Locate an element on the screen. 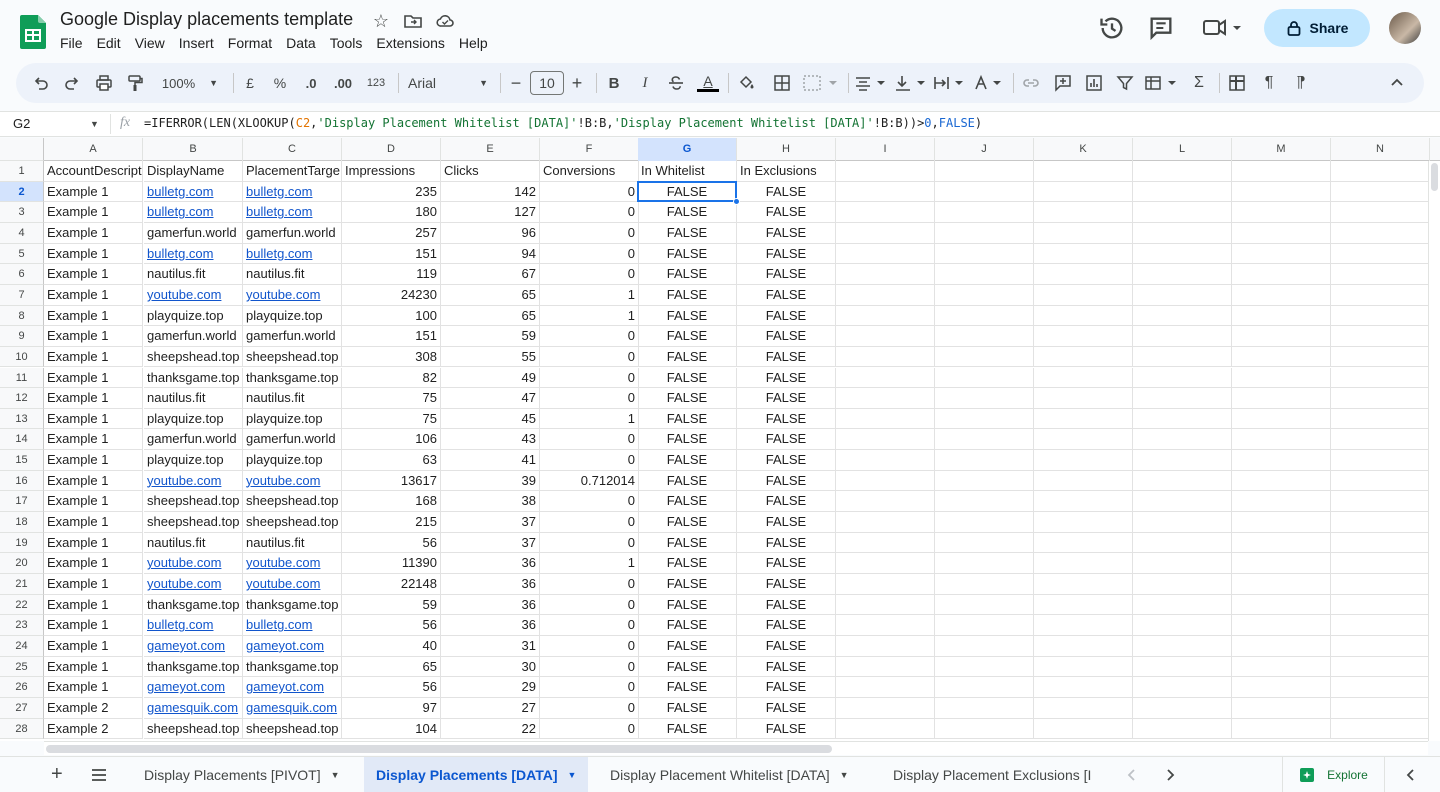  cell-d26: 56 is located at coordinates (391, 687).